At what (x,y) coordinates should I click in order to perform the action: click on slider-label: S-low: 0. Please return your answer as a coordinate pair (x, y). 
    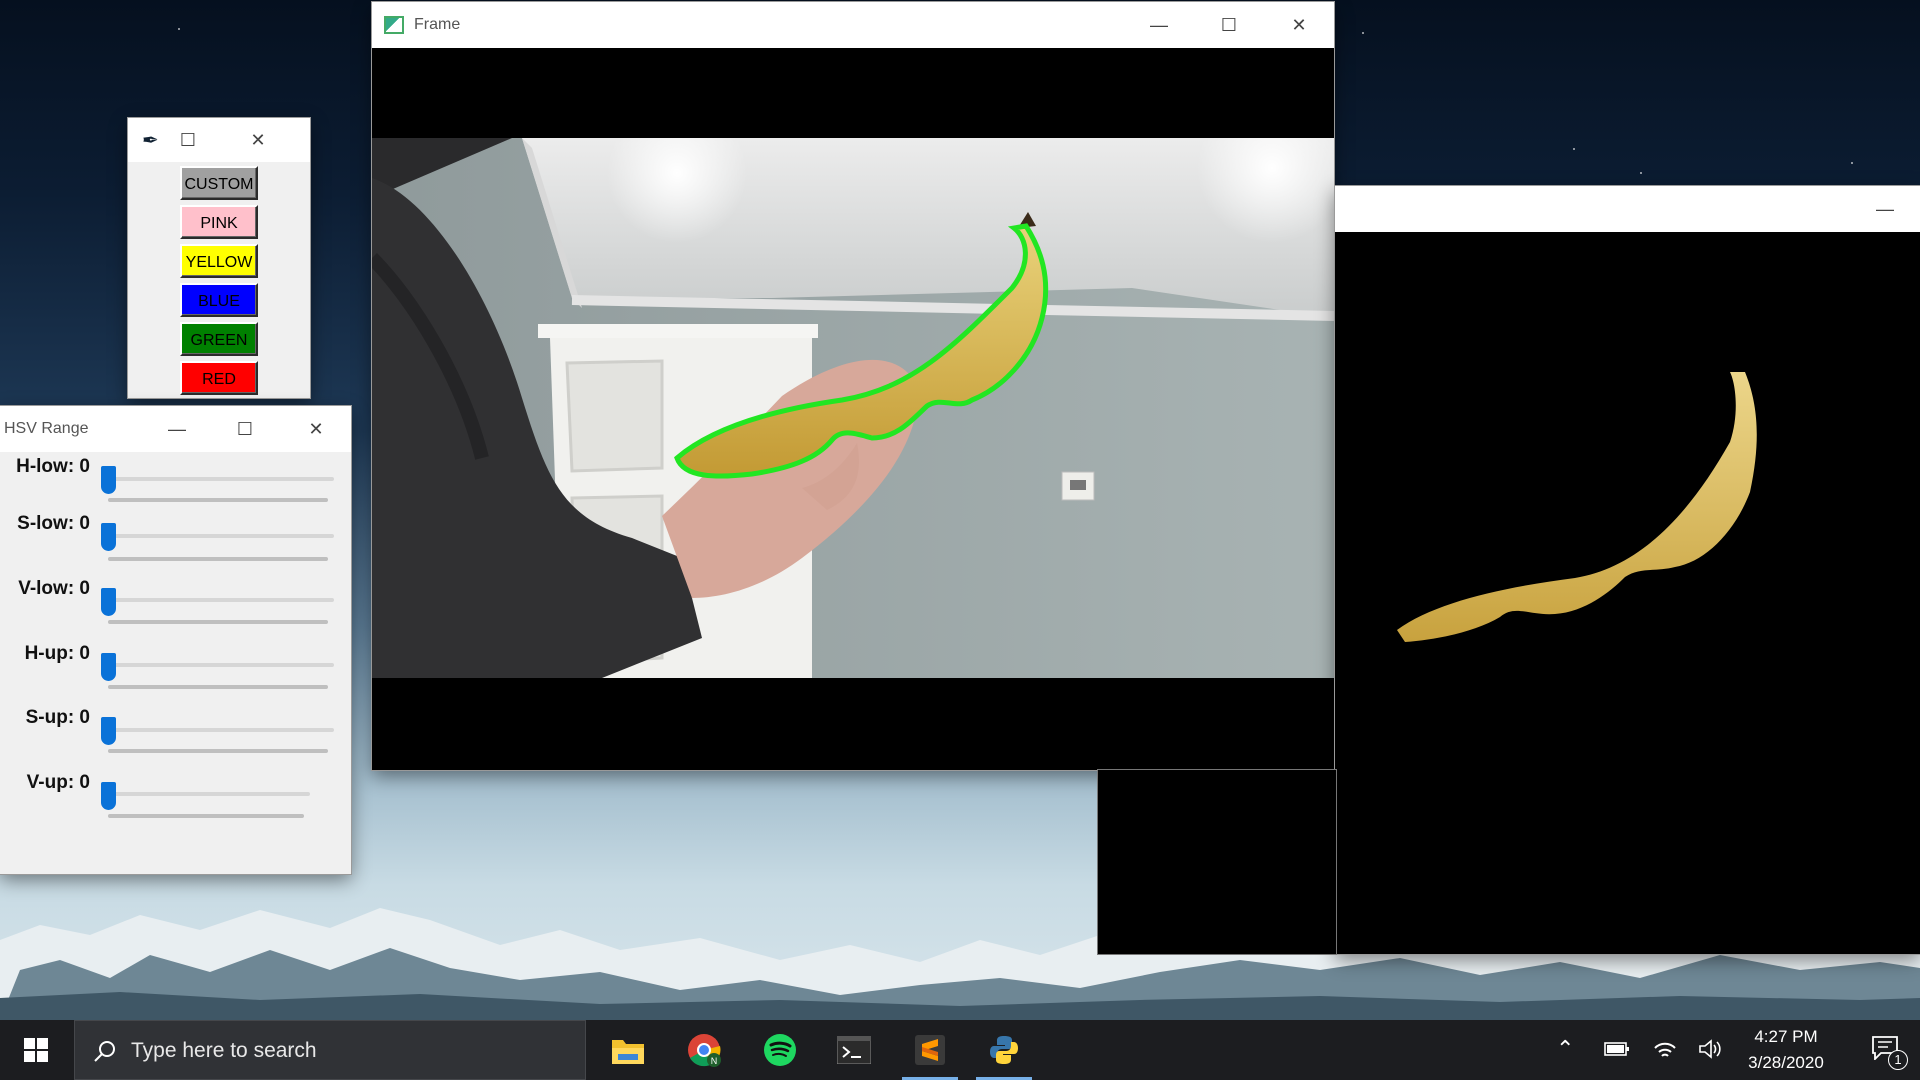
    Looking at the image, I should click on (53, 523).